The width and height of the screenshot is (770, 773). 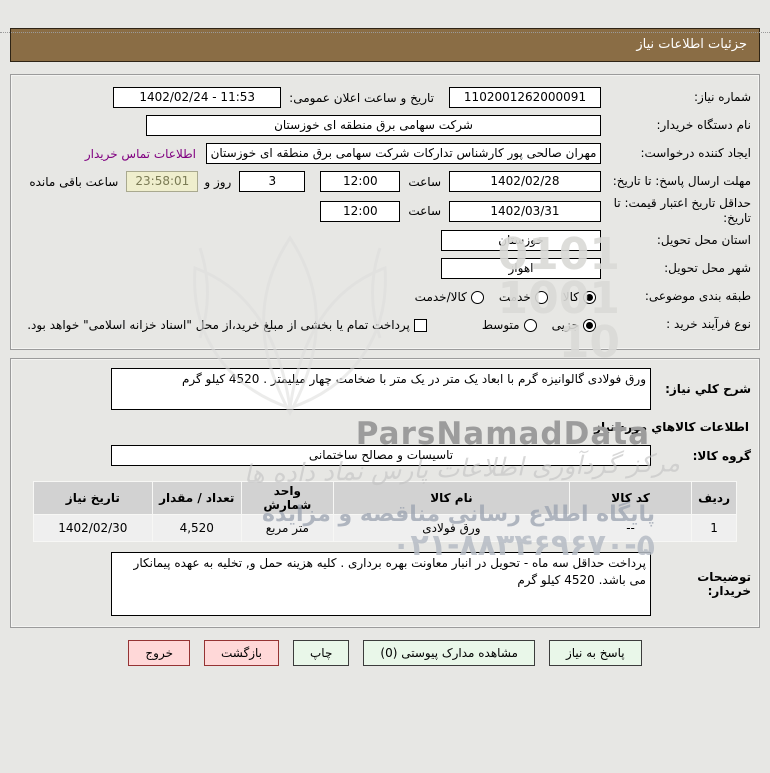 I want to click on col-goods-name: نام کالا, so click(x=451, y=498).